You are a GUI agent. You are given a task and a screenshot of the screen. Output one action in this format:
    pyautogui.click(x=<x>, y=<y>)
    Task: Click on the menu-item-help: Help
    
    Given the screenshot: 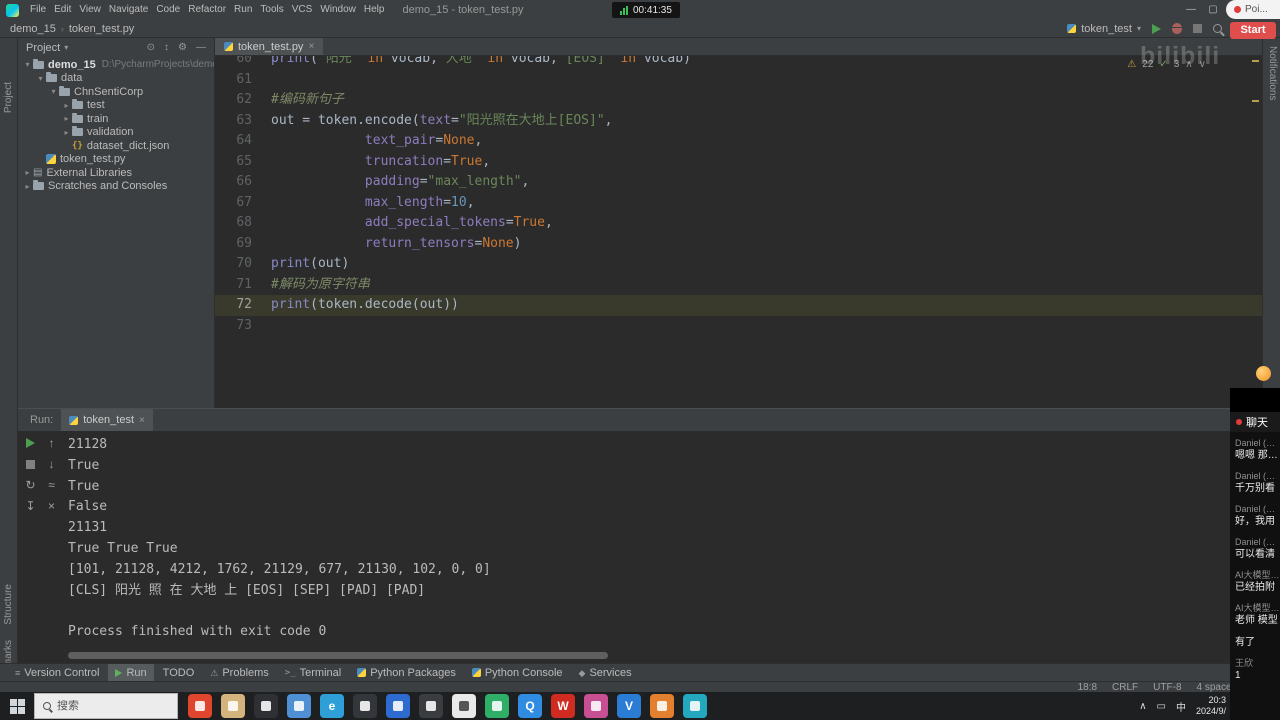 What is the action you would take?
    pyautogui.click(x=374, y=10)
    